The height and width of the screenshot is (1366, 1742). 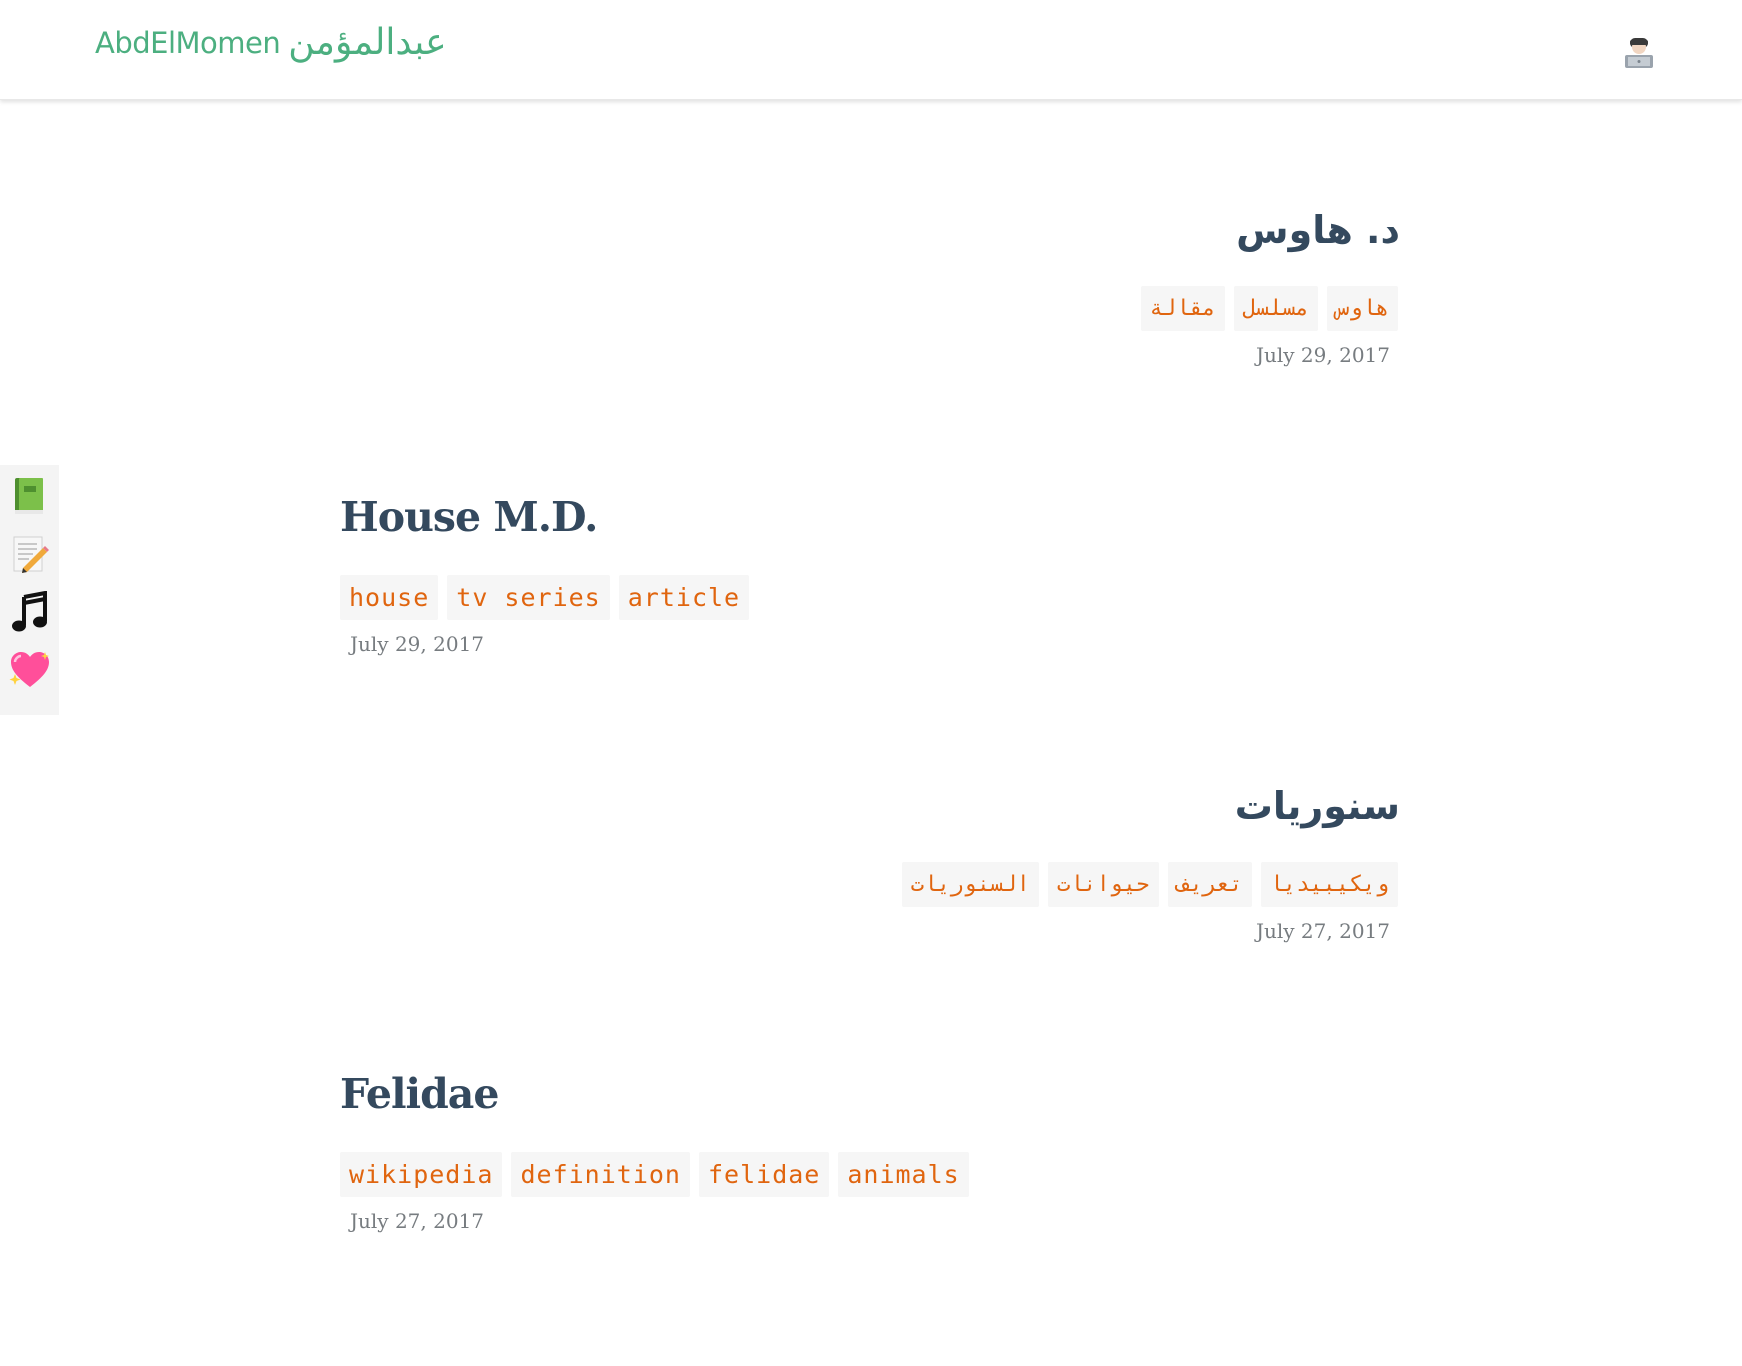 I want to click on sparkling-heart-icon, so click(x=30, y=672).